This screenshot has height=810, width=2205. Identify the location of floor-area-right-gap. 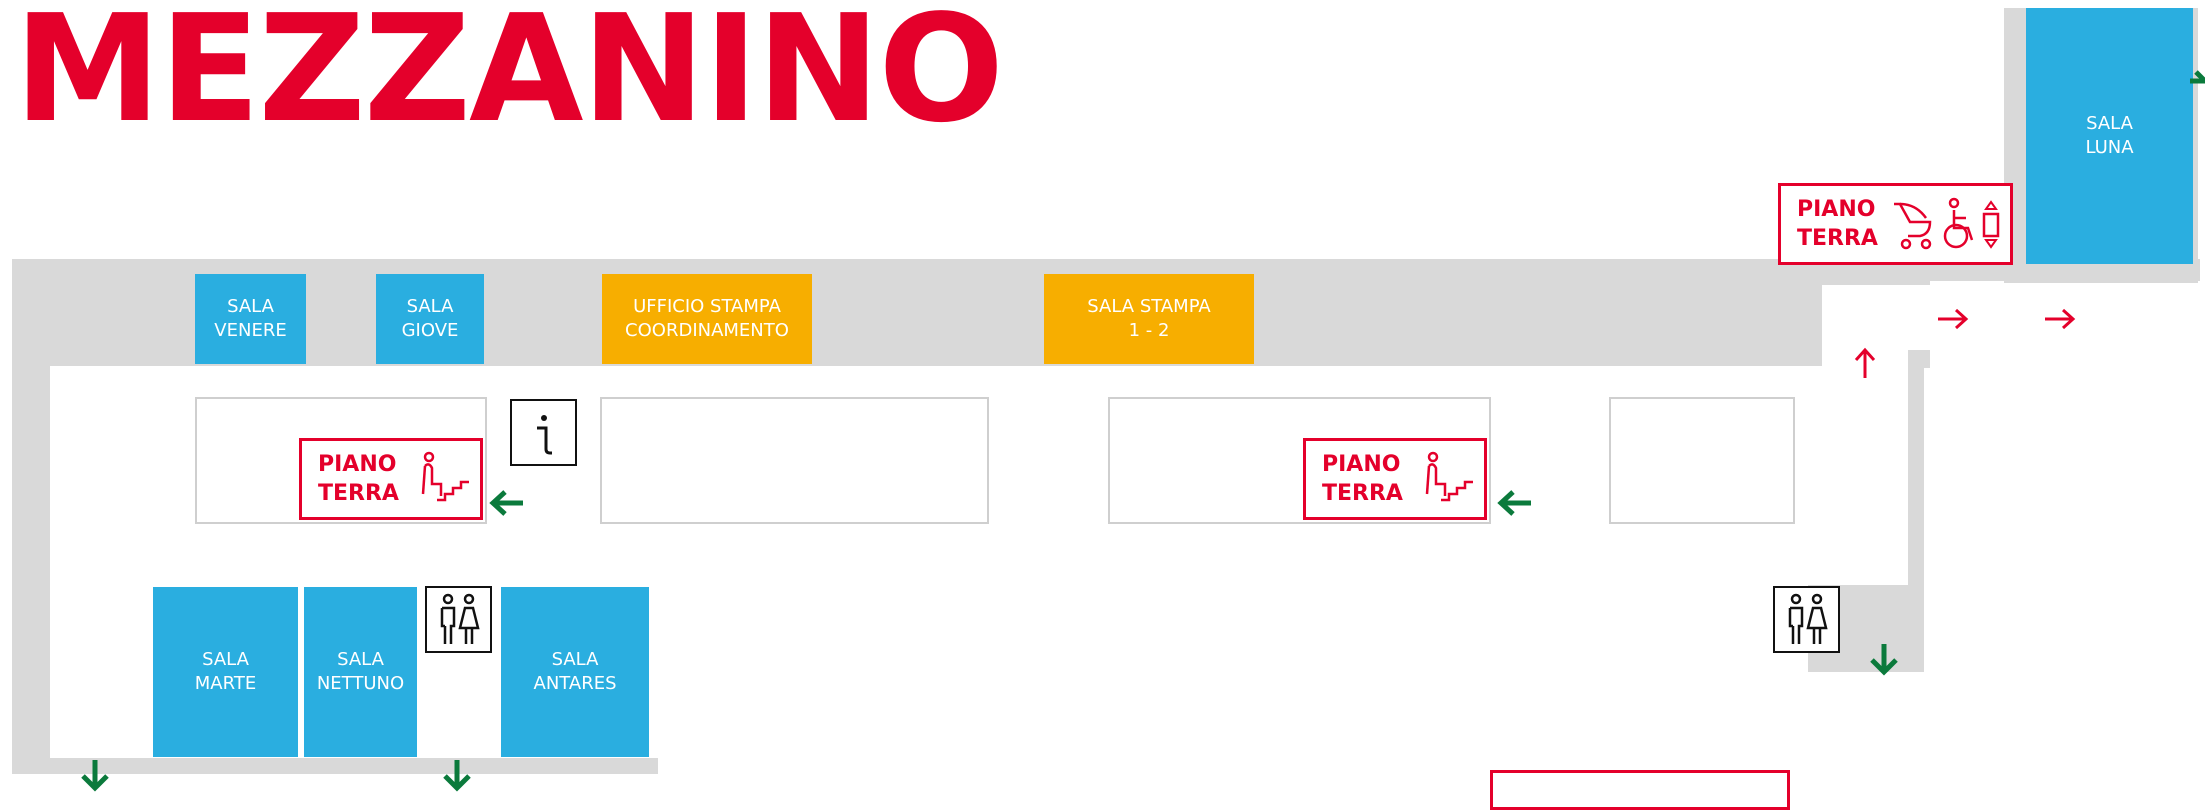
(1215, 689).